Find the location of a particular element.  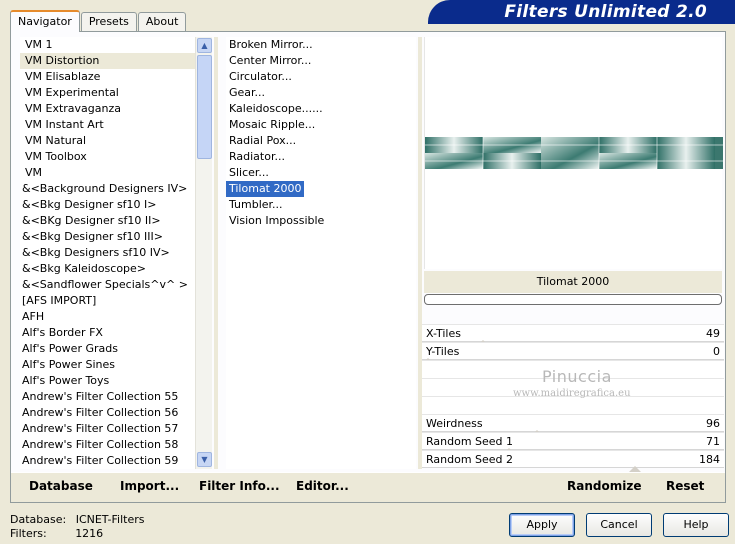

param-label: Random Seed 2 is located at coordinates (470, 459).